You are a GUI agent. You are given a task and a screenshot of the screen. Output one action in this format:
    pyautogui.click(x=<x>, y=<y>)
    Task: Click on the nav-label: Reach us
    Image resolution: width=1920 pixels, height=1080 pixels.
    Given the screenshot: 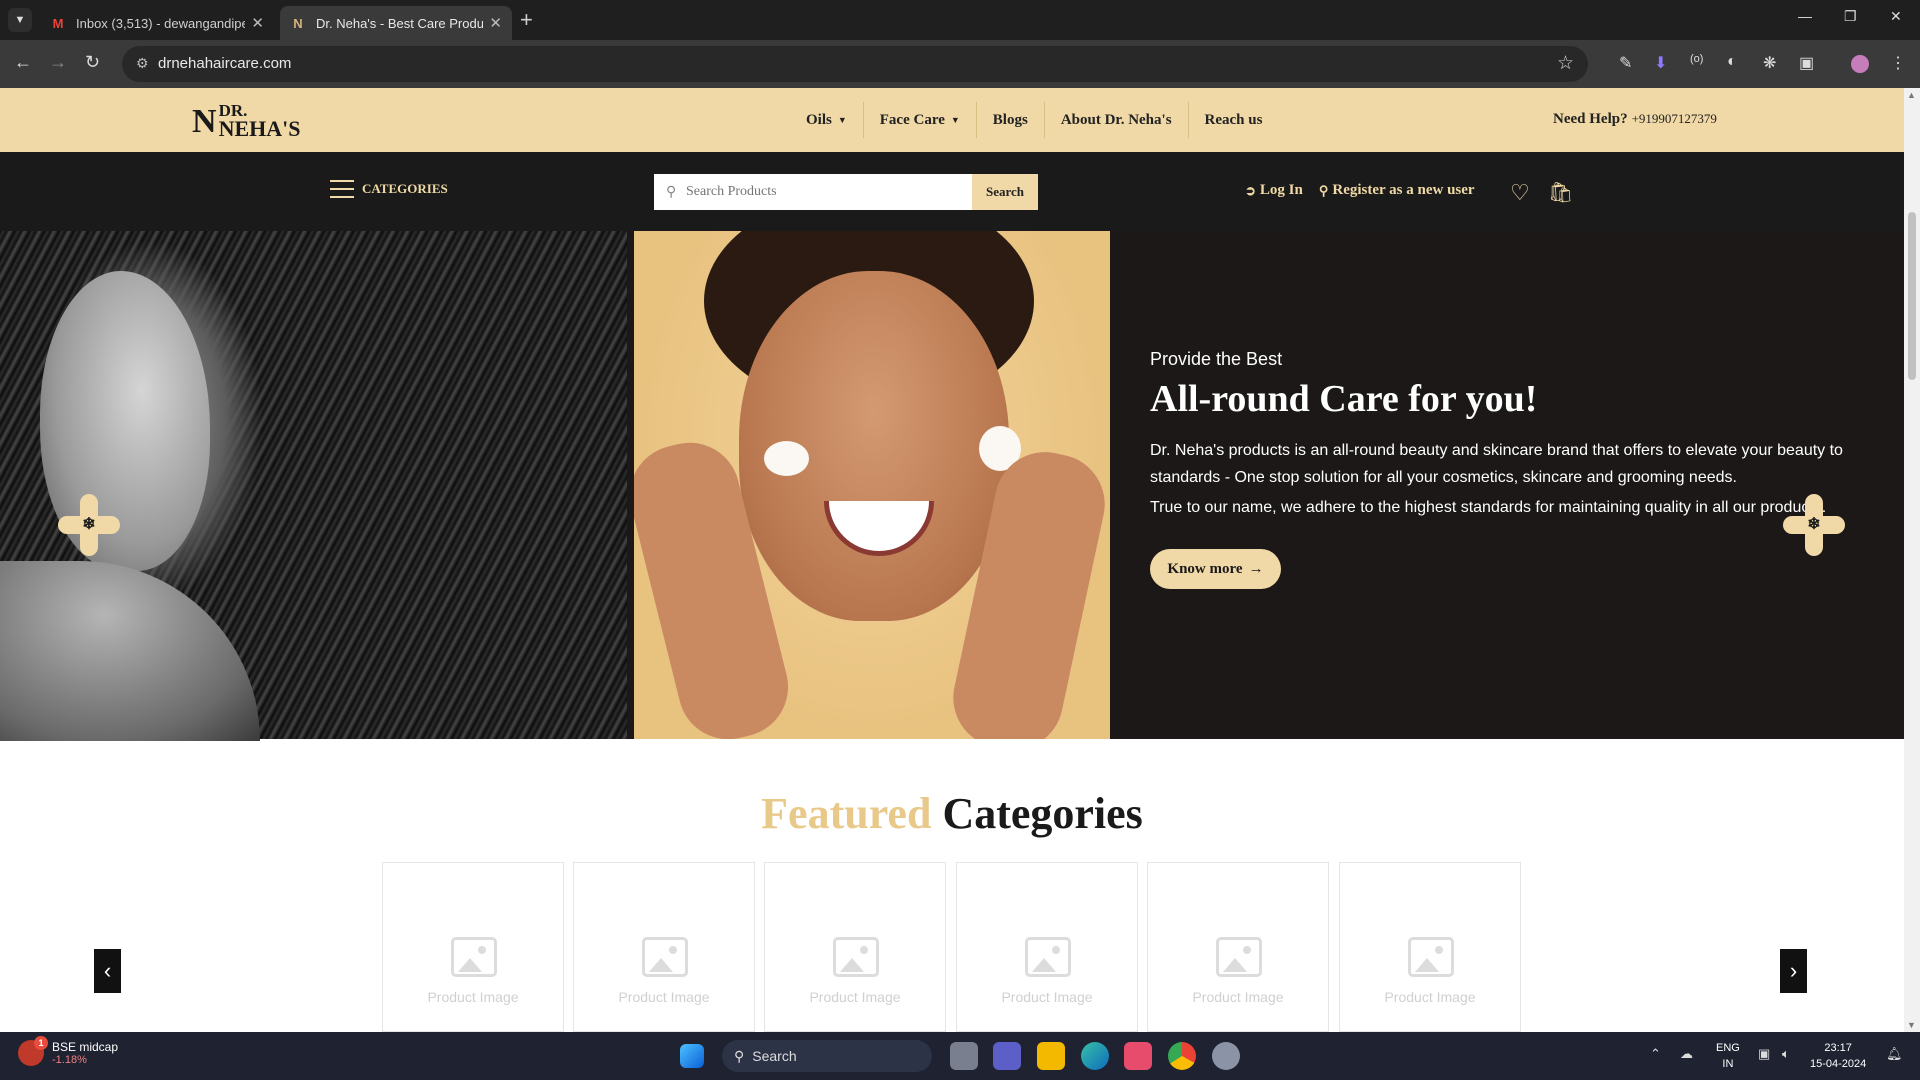 What is the action you would take?
    pyautogui.click(x=1233, y=119)
    